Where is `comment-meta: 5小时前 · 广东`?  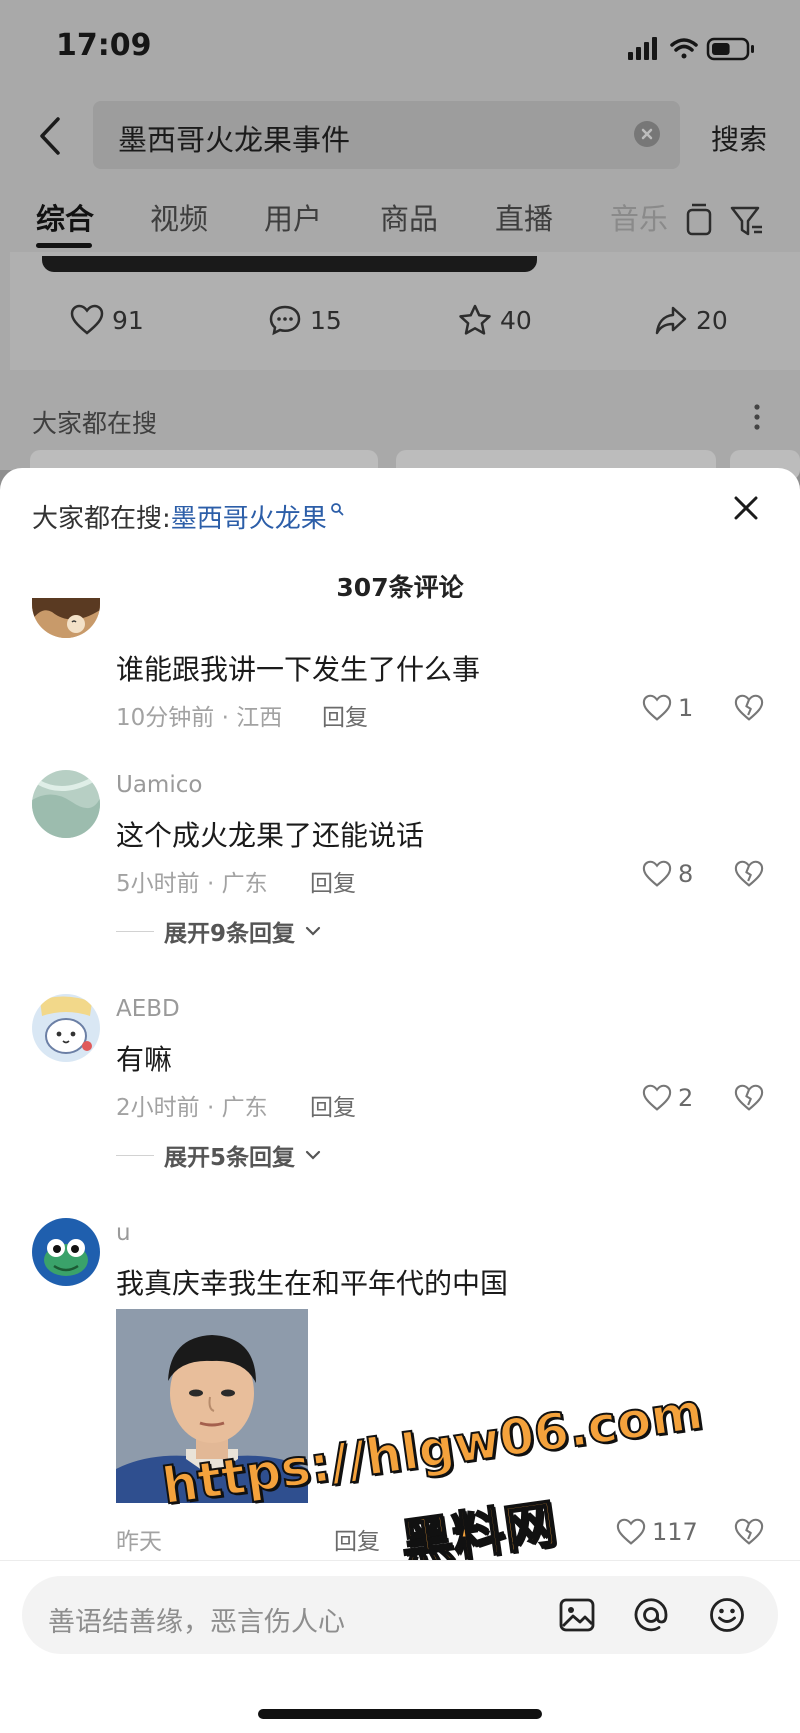 comment-meta: 5小时前 · 广东 is located at coordinates (192, 884).